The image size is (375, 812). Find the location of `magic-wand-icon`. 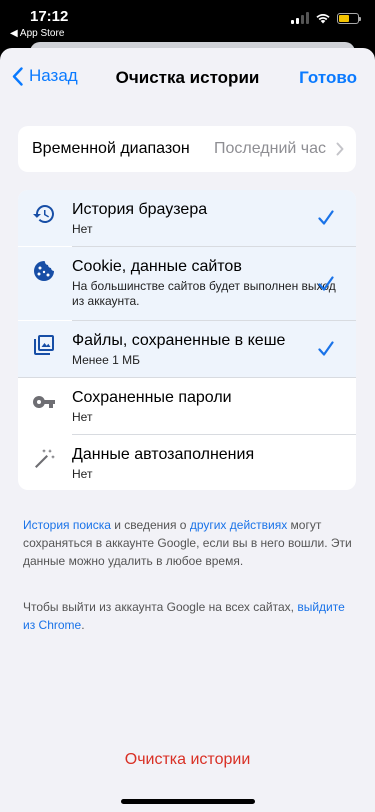

magic-wand-icon is located at coordinates (45, 458).